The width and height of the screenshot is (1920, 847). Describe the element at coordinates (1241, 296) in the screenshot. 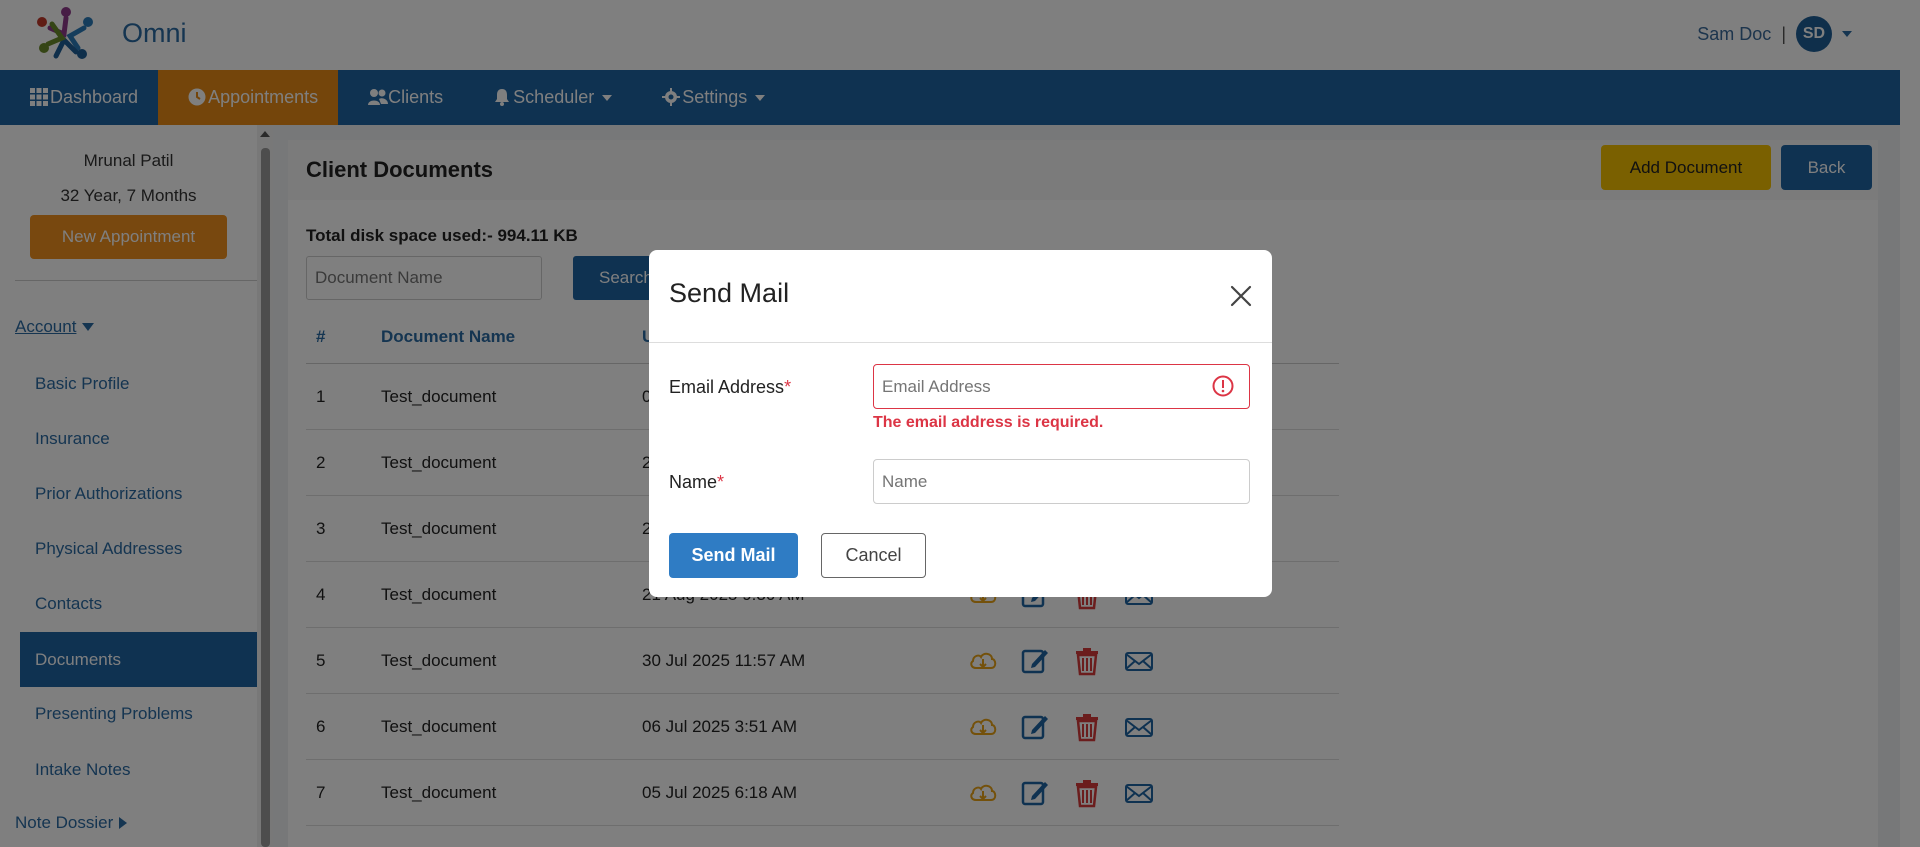

I see `close-icon` at that location.